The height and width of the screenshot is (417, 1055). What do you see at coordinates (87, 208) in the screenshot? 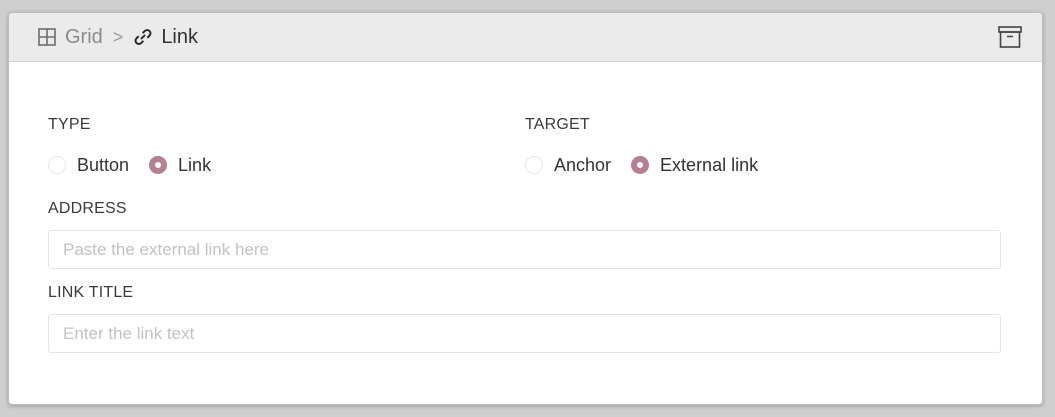
I see `address-label: ADDRESS` at bounding box center [87, 208].